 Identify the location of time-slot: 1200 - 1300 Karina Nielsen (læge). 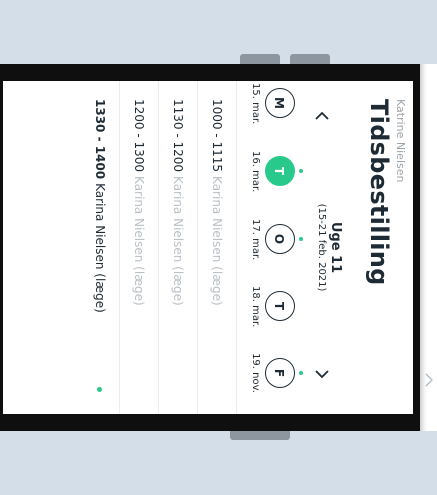
(139, 247).